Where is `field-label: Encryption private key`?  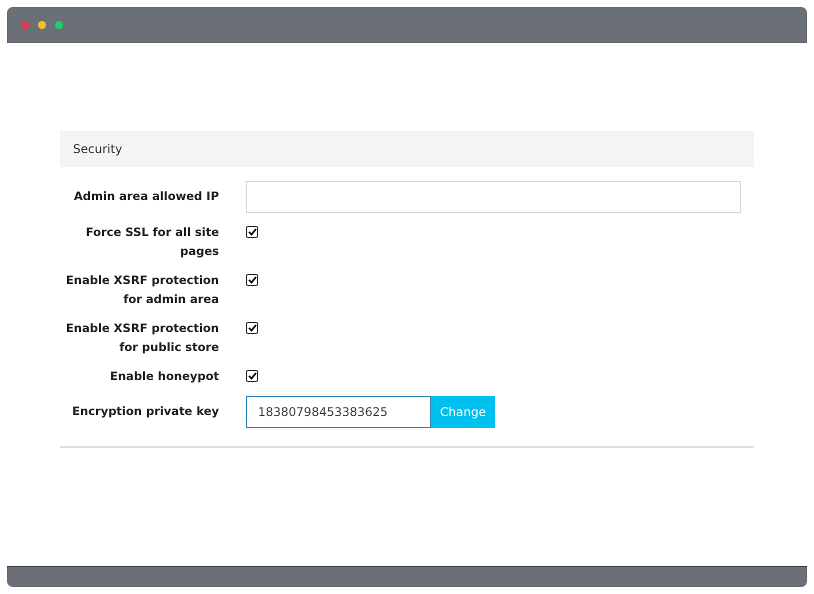 field-label: Encryption private key is located at coordinates (145, 411).